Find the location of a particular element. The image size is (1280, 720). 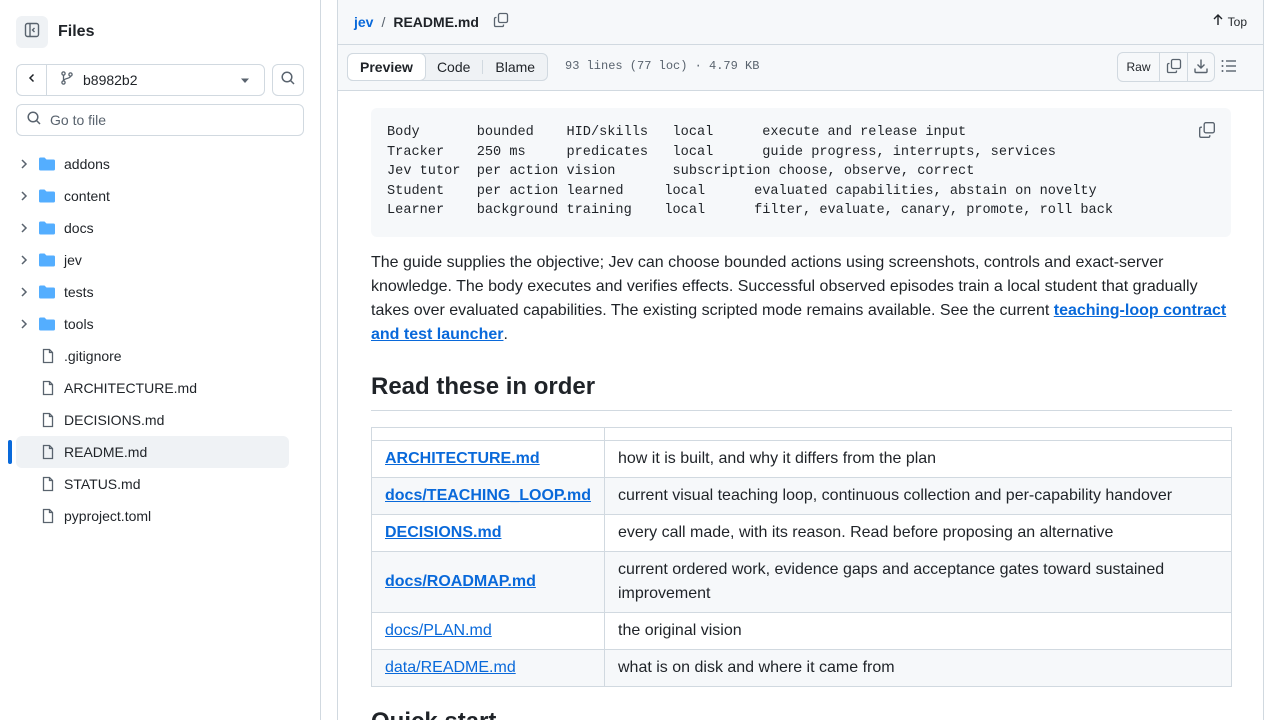

tree-file-pyproject: pyproject.toml is located at coordinates (152, 516).